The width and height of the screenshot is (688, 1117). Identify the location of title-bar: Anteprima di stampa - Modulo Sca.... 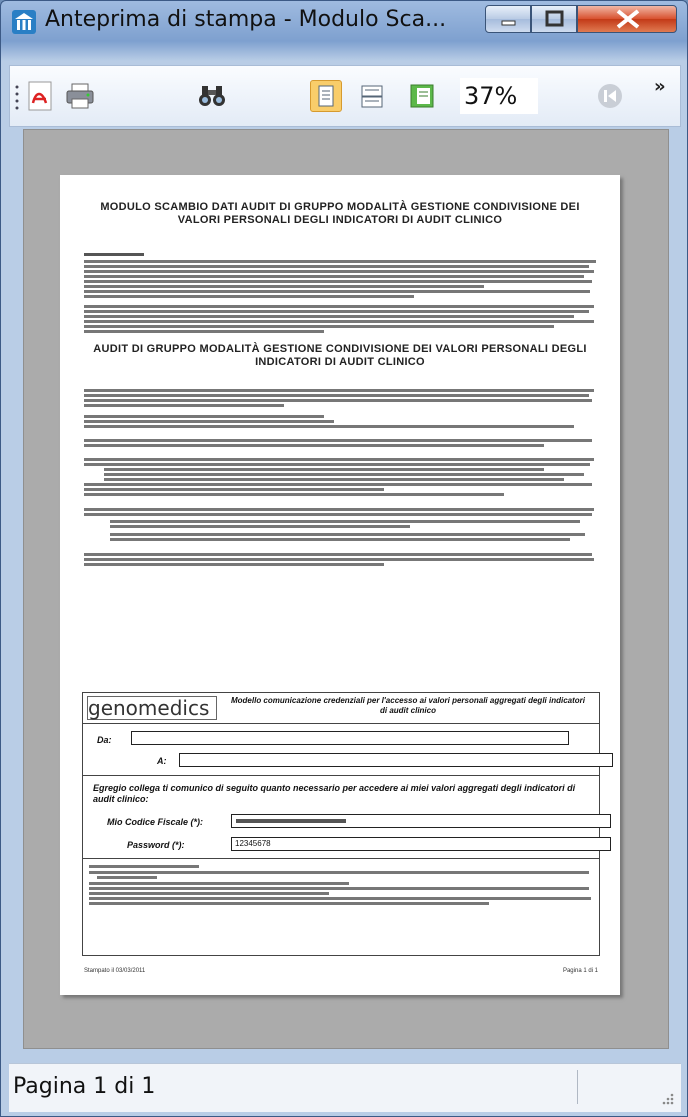
(344, 23).